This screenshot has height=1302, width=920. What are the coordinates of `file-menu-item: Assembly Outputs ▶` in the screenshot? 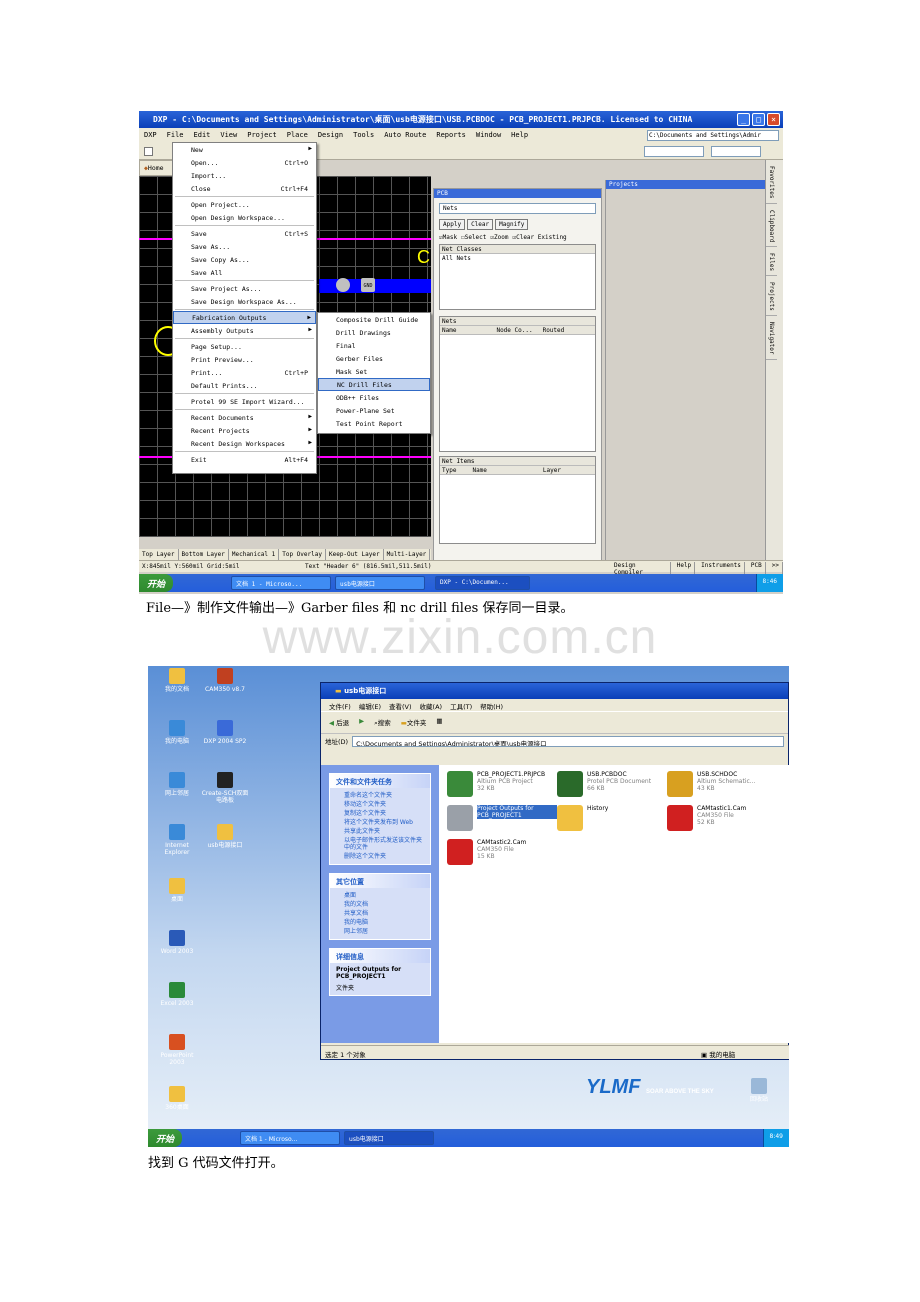 It's located at (244, 330).